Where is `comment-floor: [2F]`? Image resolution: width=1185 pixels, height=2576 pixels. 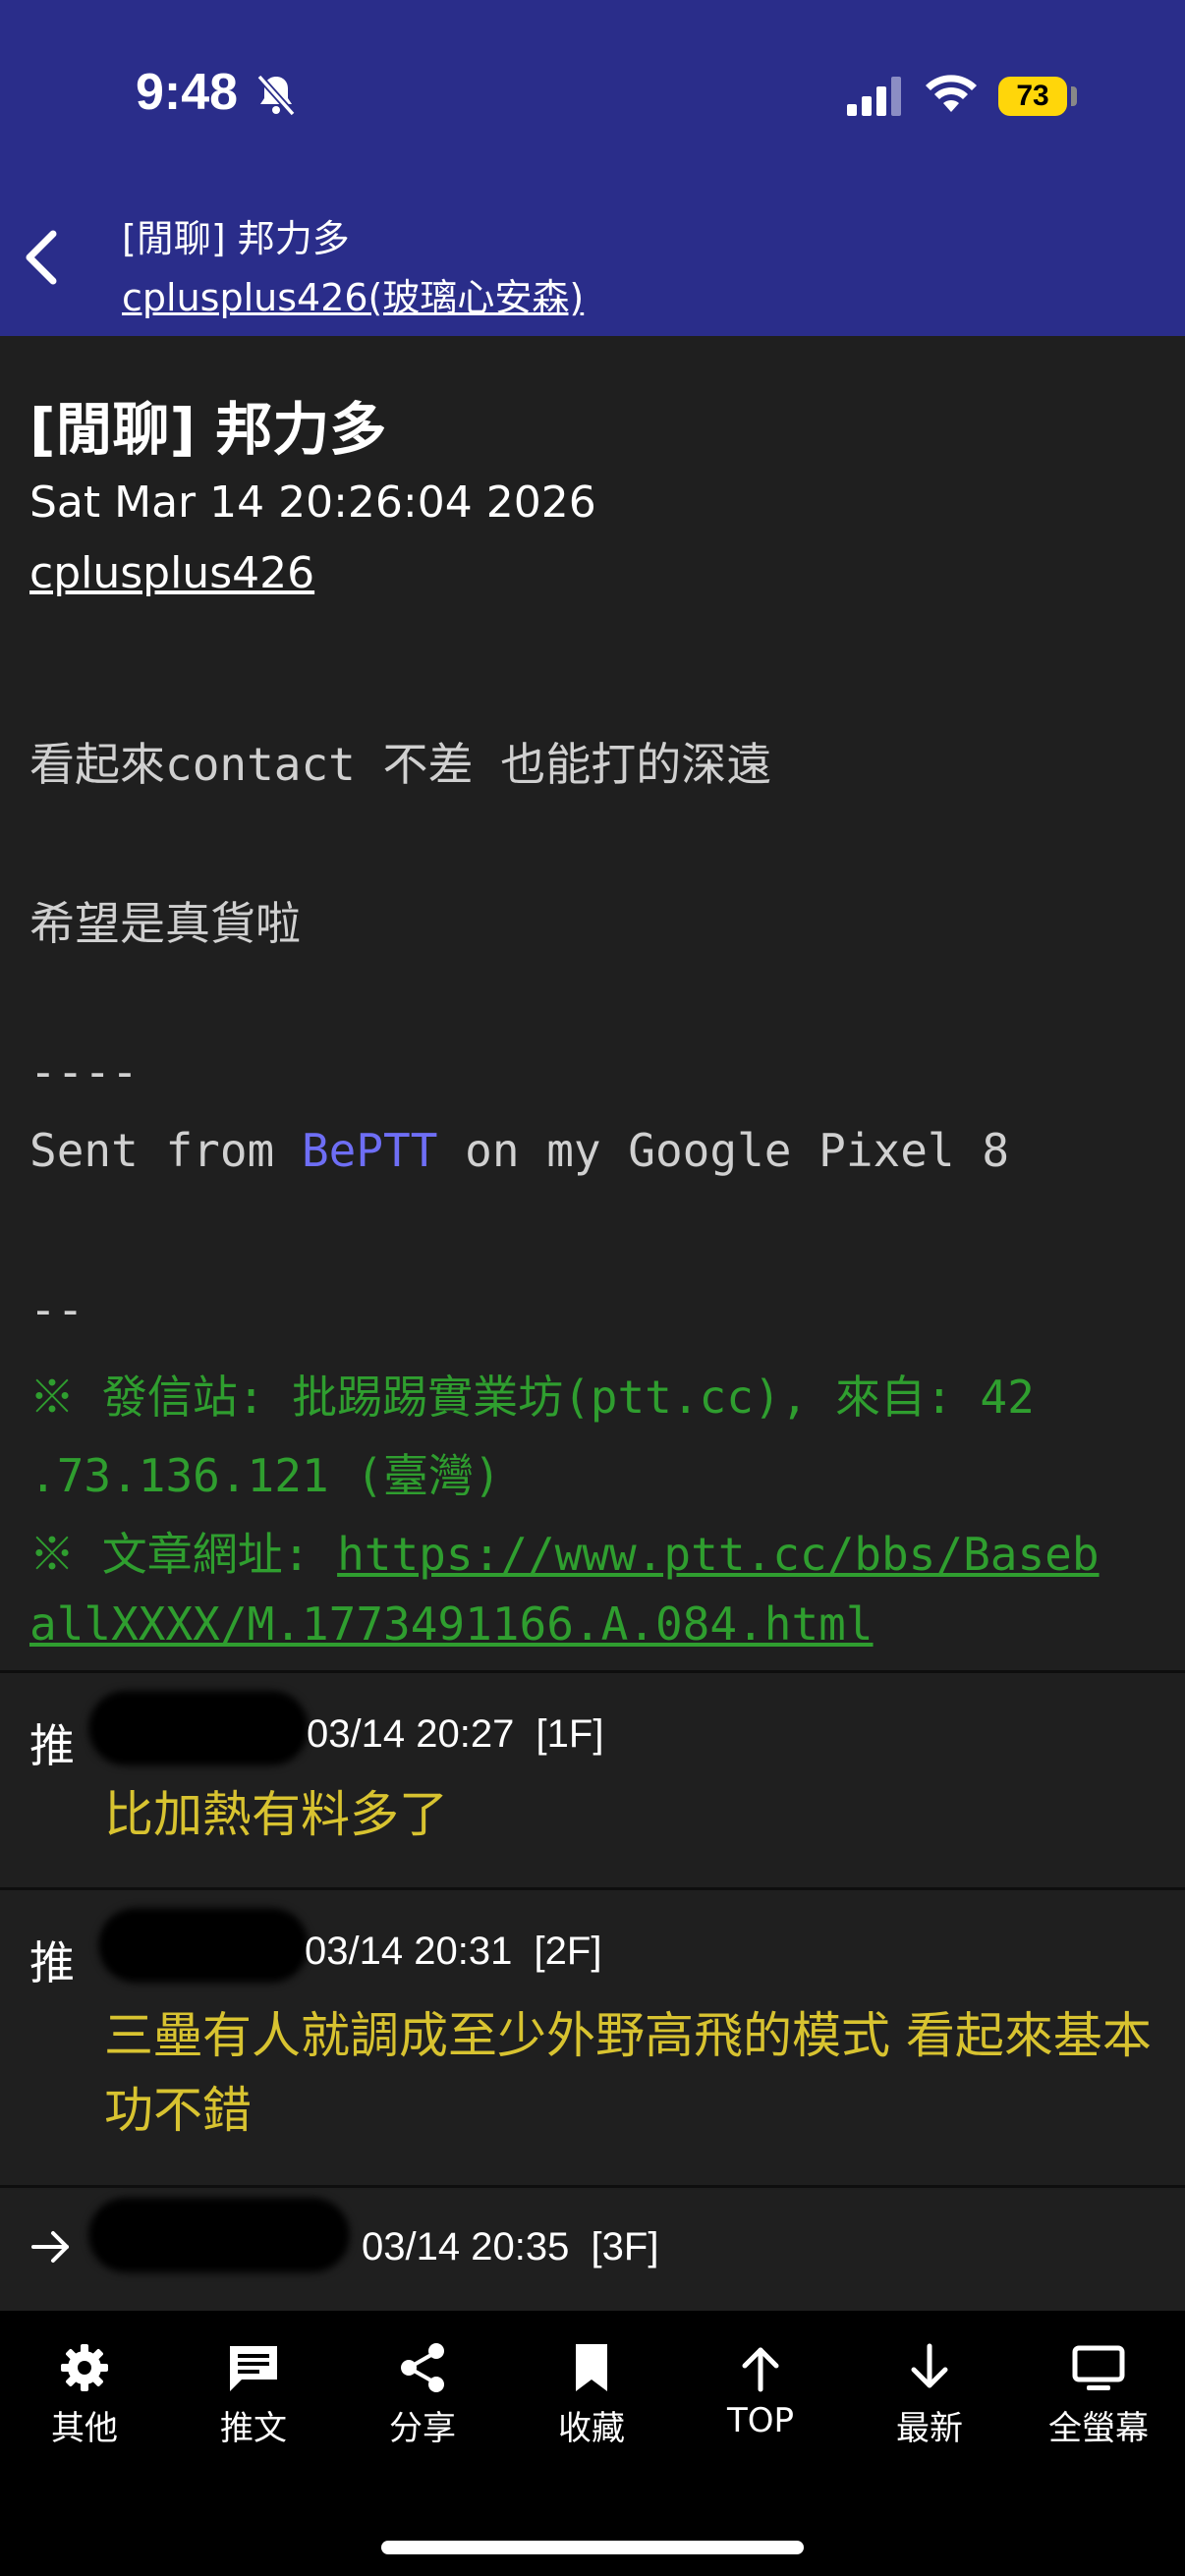 comment-floor: [2F] is located at coordinates (568, 1951).